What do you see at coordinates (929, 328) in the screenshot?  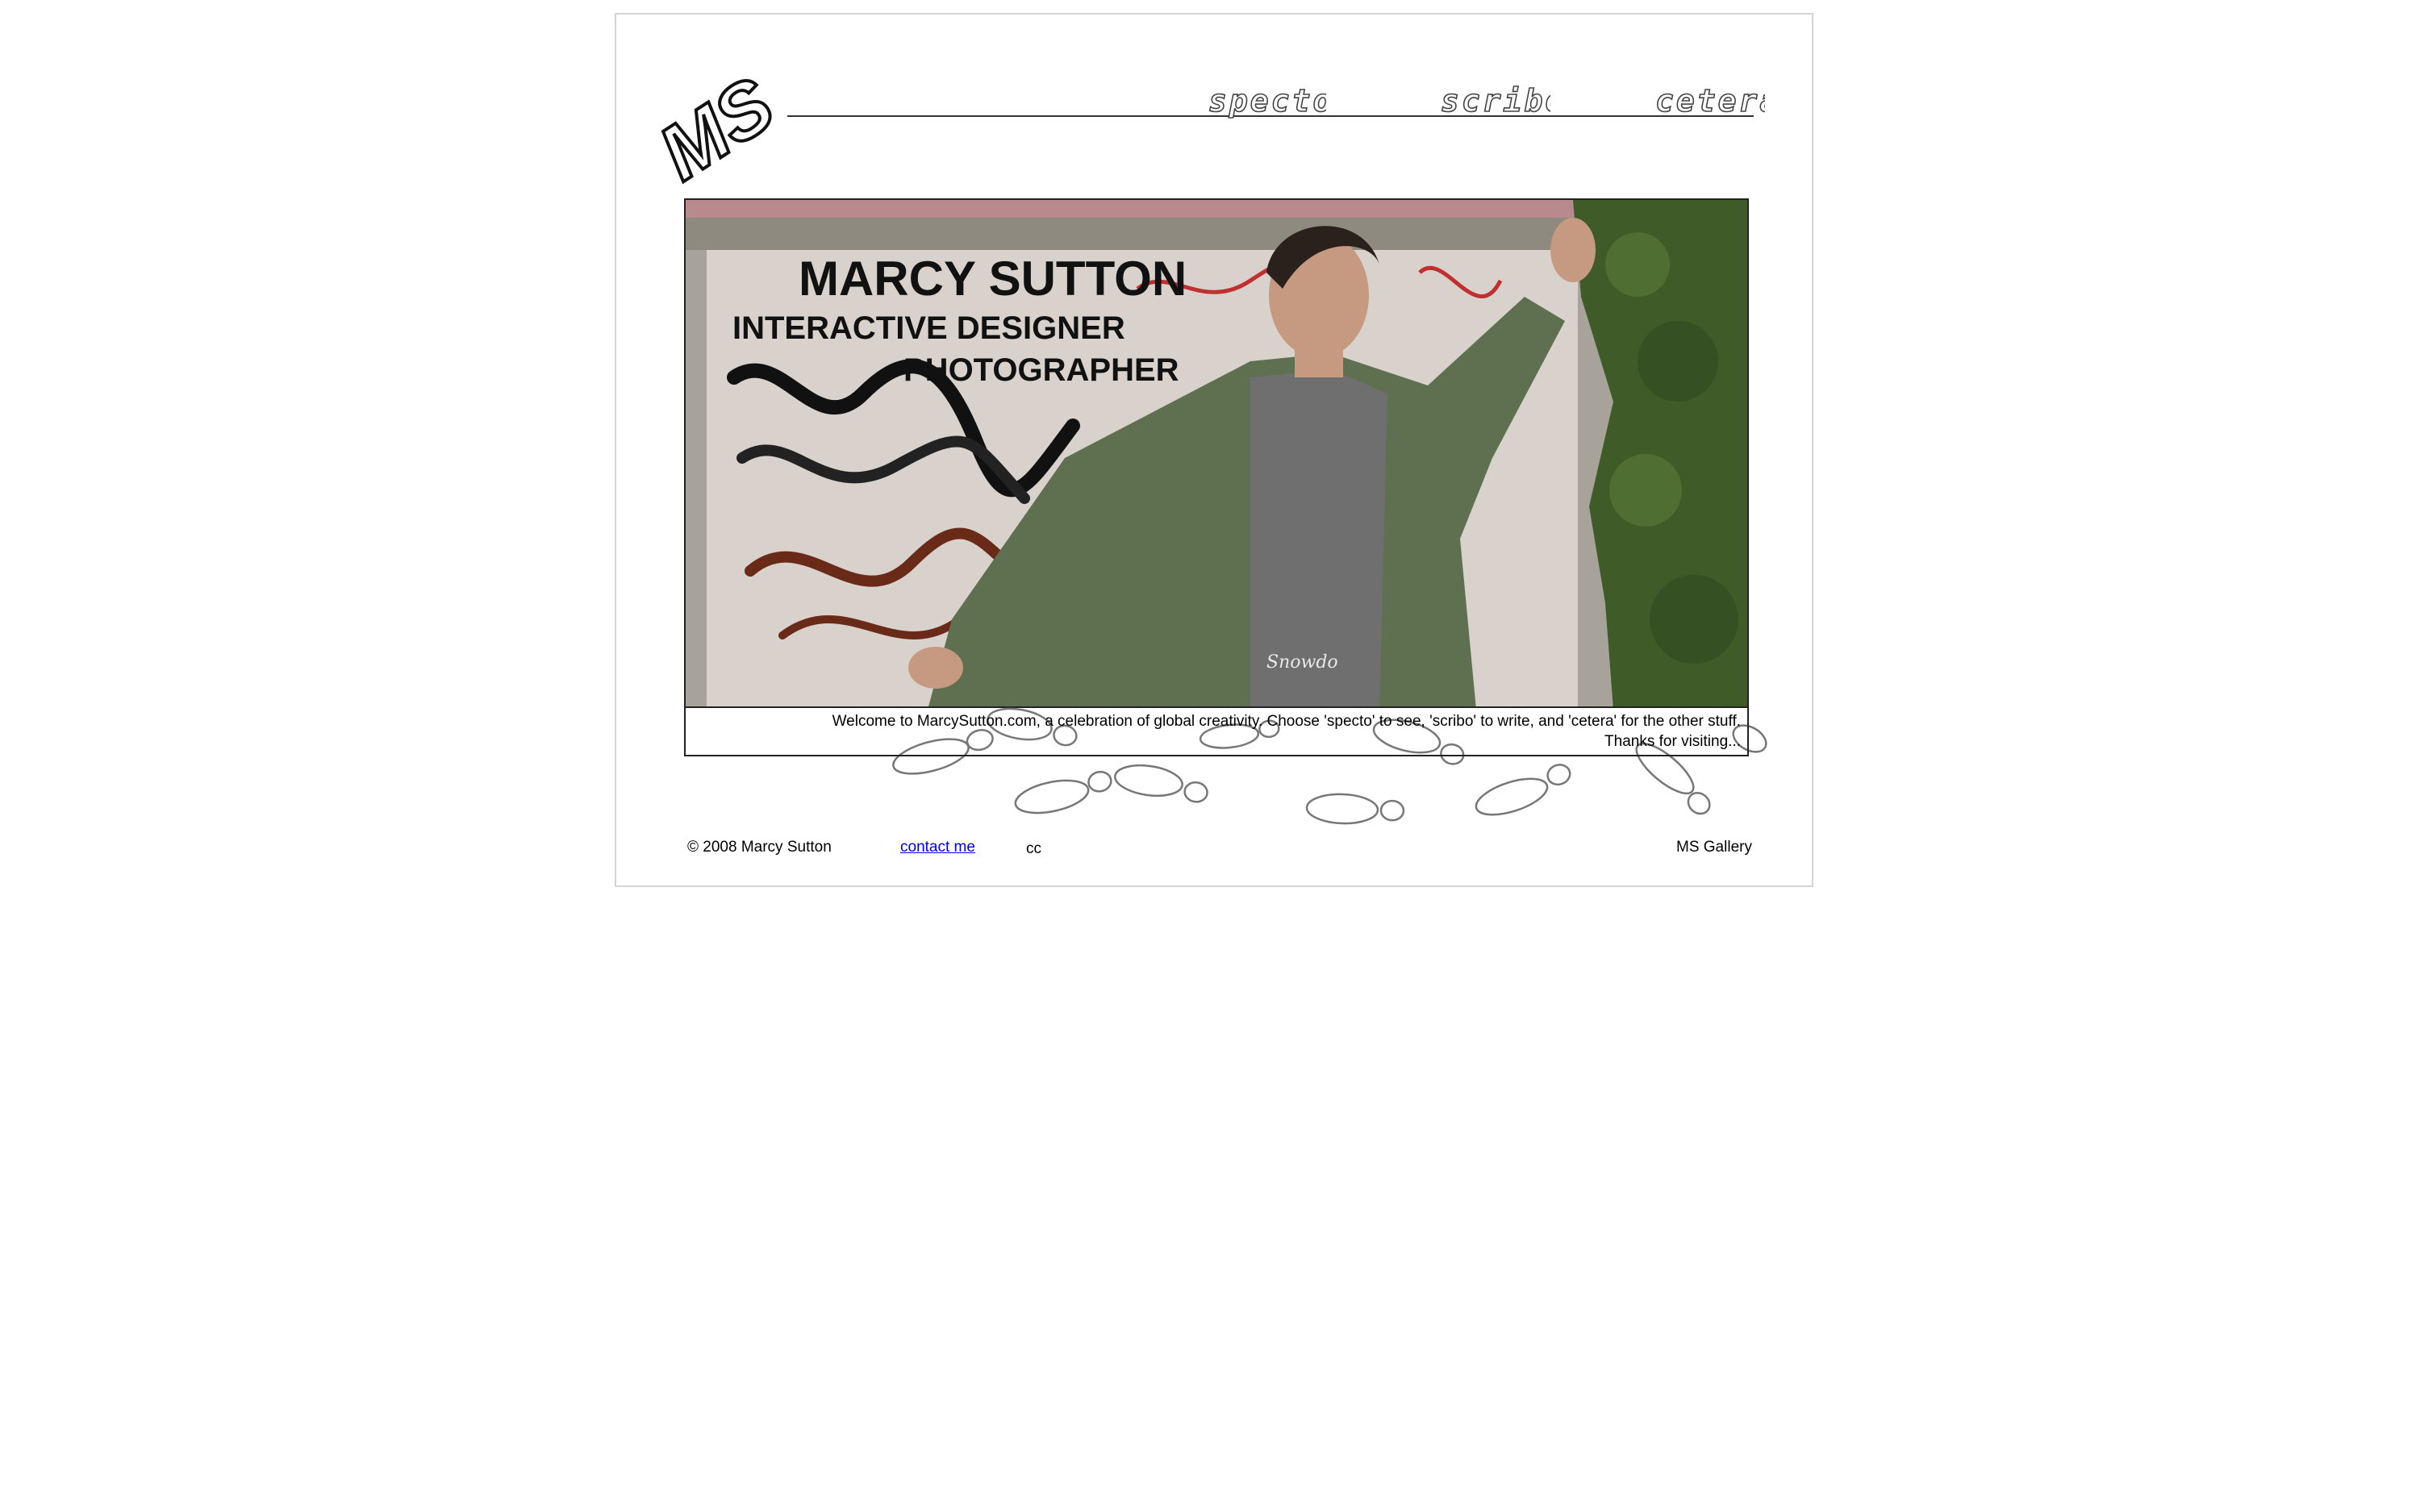 I see `hero-line1: INTERACTIVE DESIGNER` at bounding box center [929, 328].